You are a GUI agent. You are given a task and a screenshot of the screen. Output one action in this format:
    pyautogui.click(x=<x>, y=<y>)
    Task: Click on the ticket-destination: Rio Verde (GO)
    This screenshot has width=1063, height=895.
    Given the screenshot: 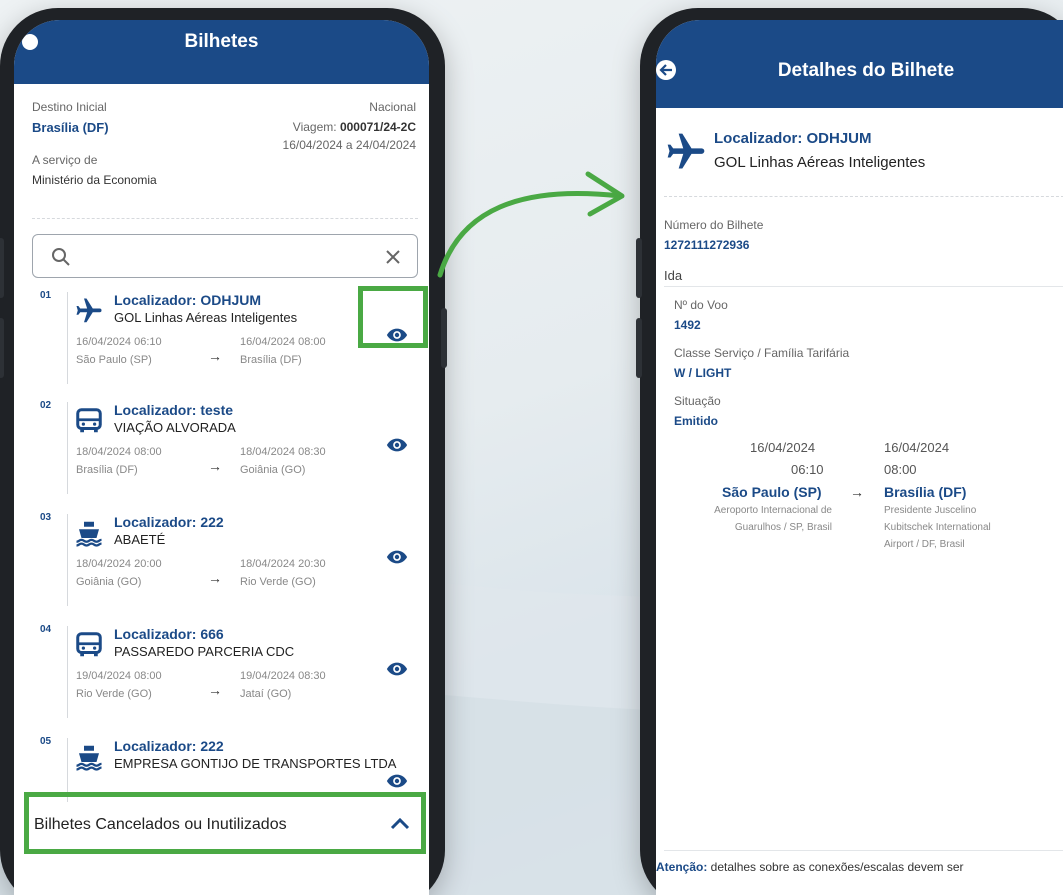 What is the action you would take?
    pyautogui.click(x=278, y=582)
    